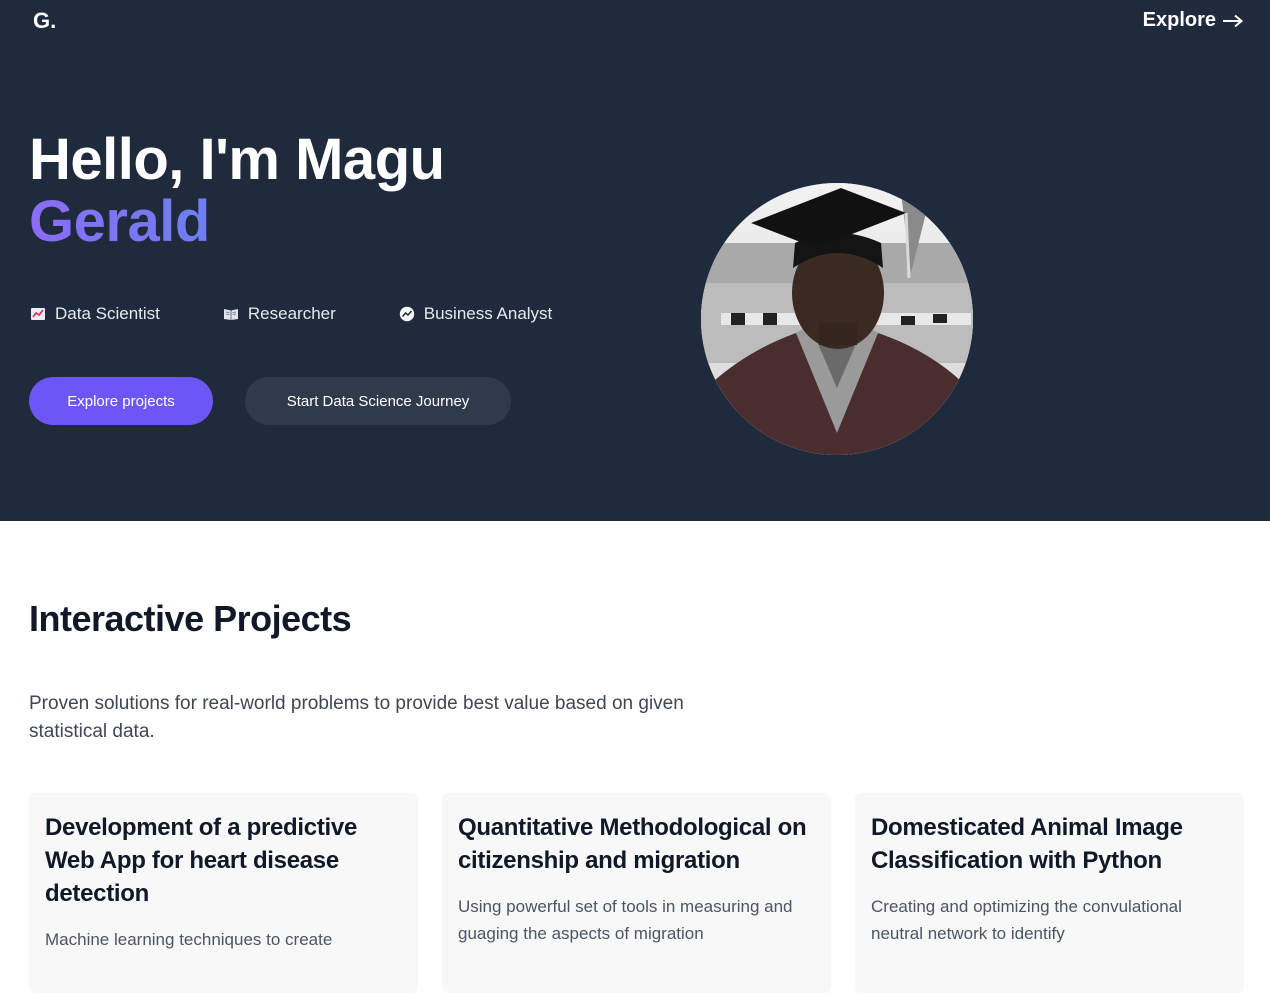 This screenshot has width=1270, height=993. Describe the element at coordinates (190, 618) in the screenshot. I see `projects-section-title: Interactive Projects` at that location.